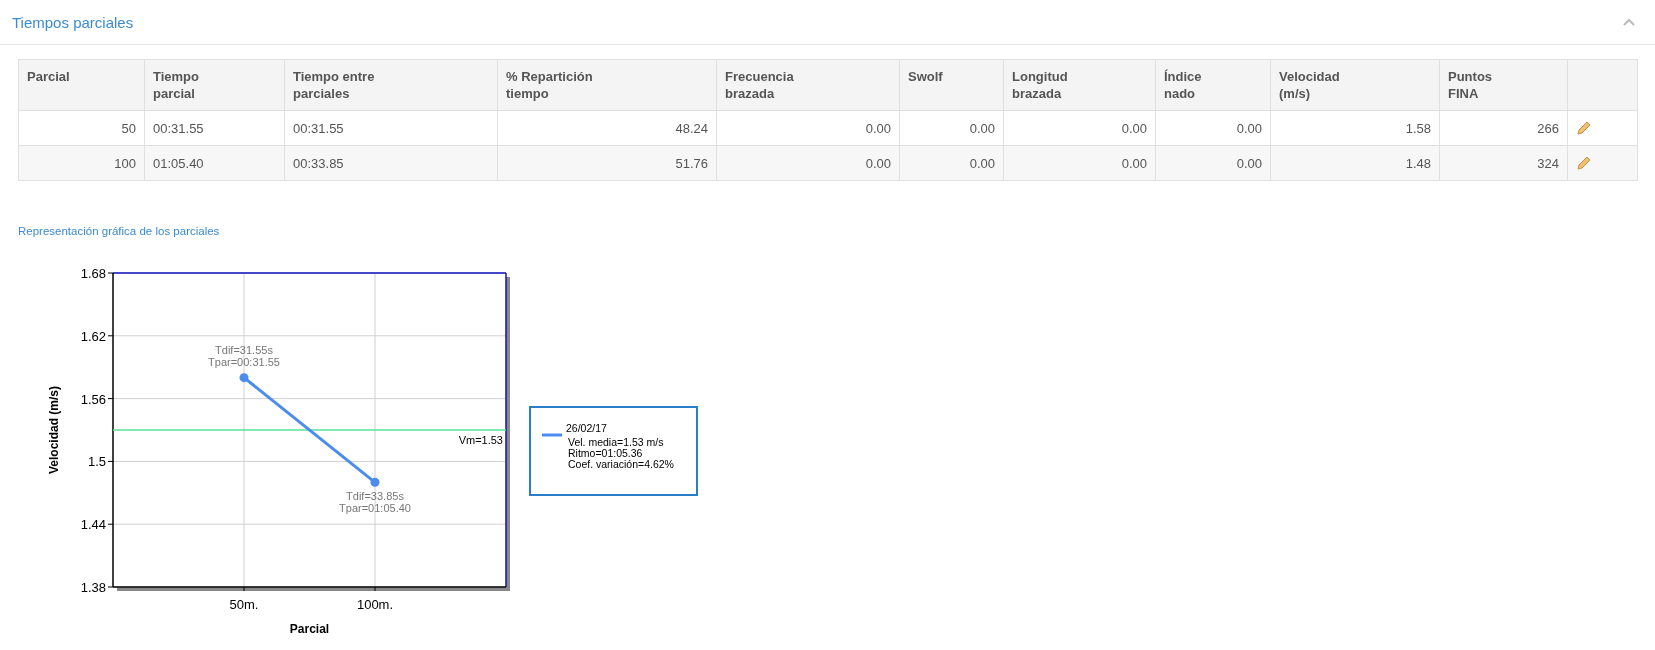 This screenshot has height=650, width=1655. Describe the element at coordinates (1355, 128) in the screenshot. I see `table-cell: 1.58` at that location.